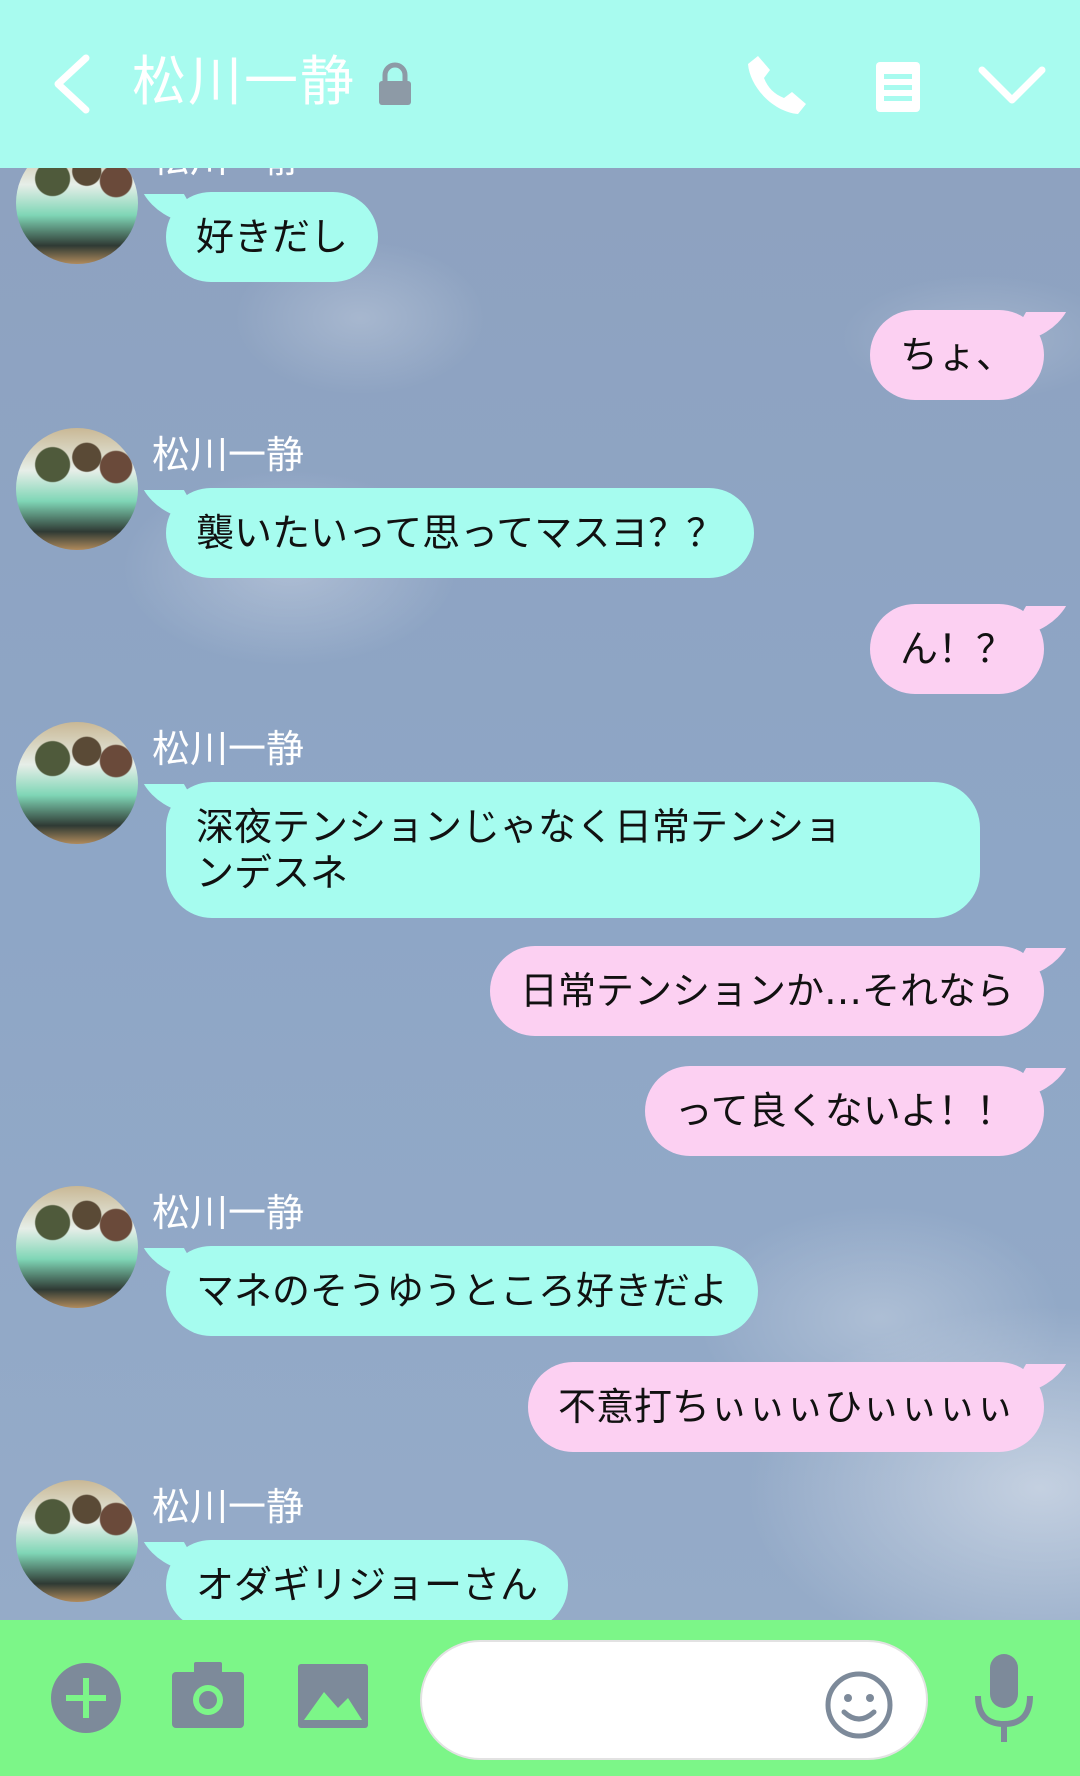 The width and height of the screenshot is (1080, 1776). I want to click on phone-icon, so click(777, 85).